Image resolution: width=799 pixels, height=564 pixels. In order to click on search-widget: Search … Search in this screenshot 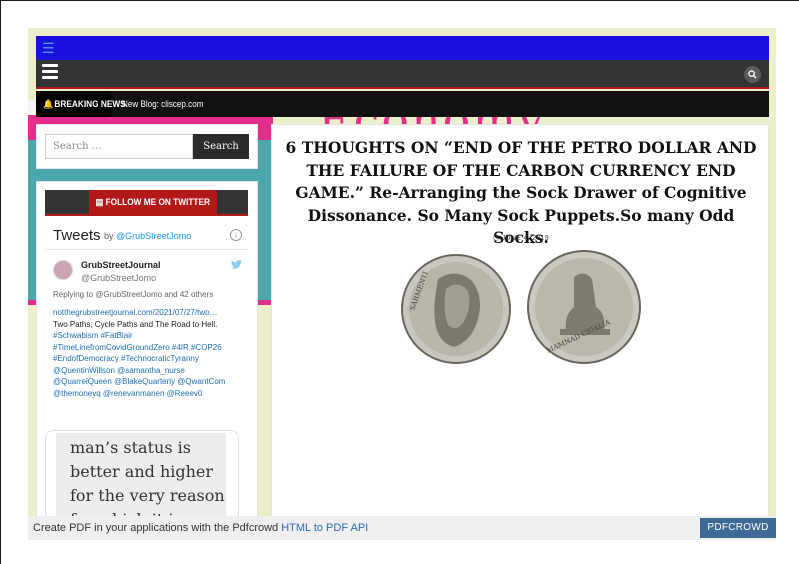, I will do `click(147, 146)`.